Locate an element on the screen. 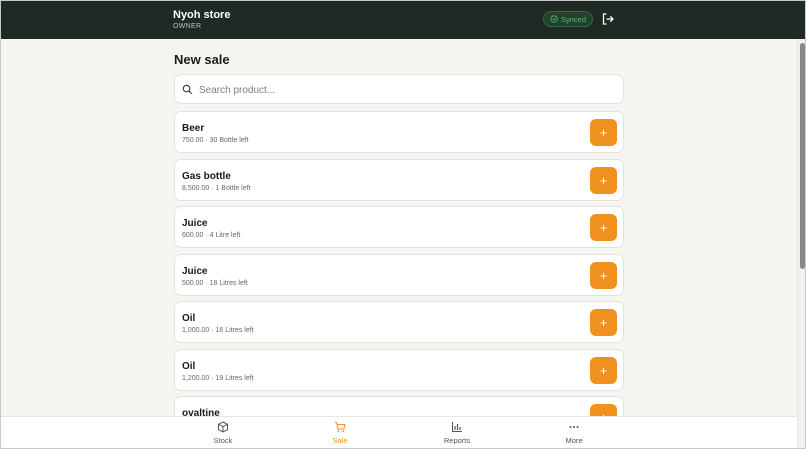 The width and height of the screenshot is (806, 449). page-title: New sale is located at coordinates (202, 59).